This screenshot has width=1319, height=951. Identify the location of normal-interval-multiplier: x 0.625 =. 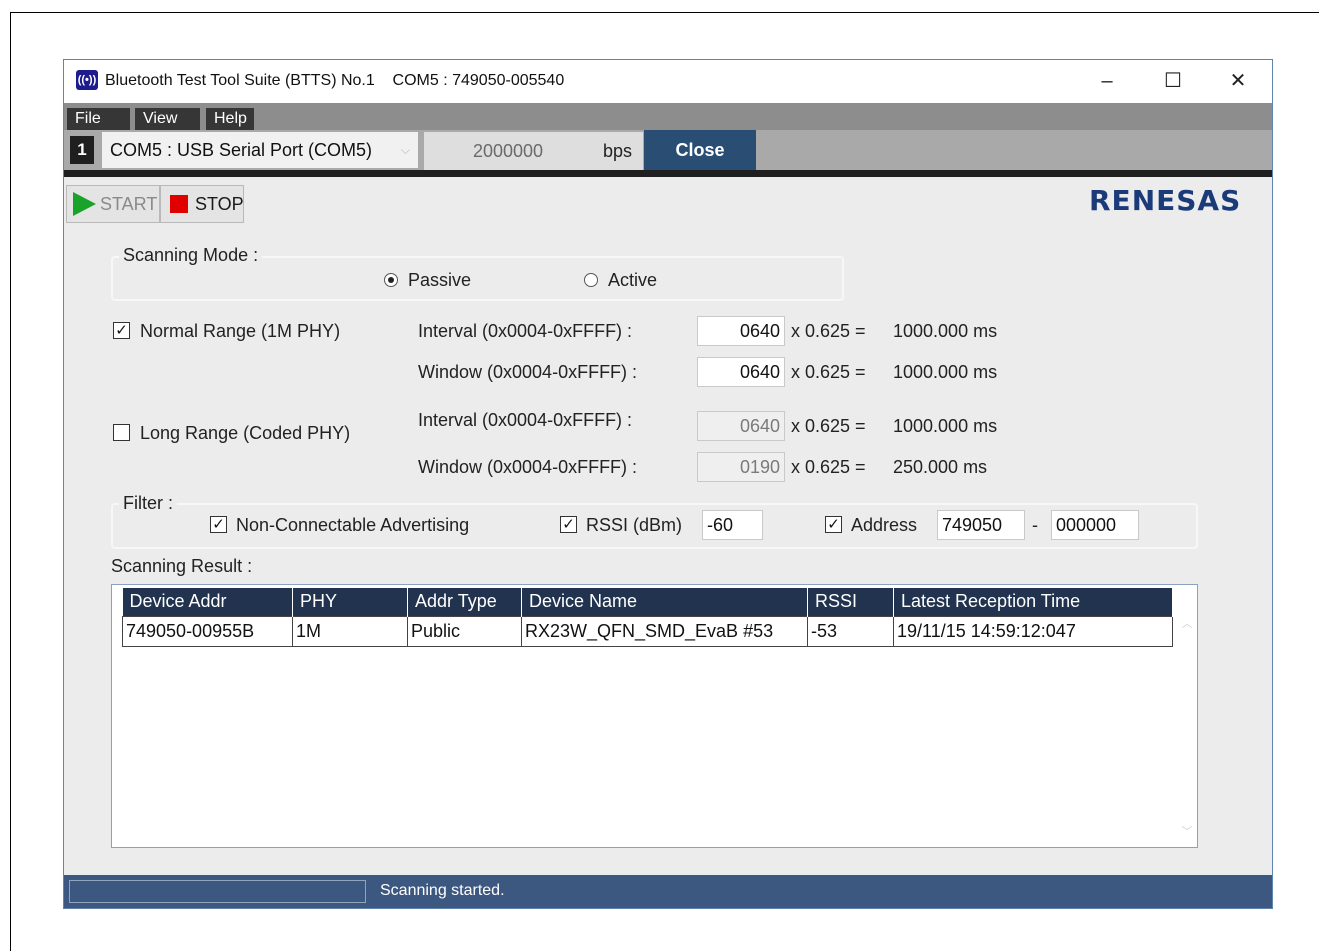
(828, 331).